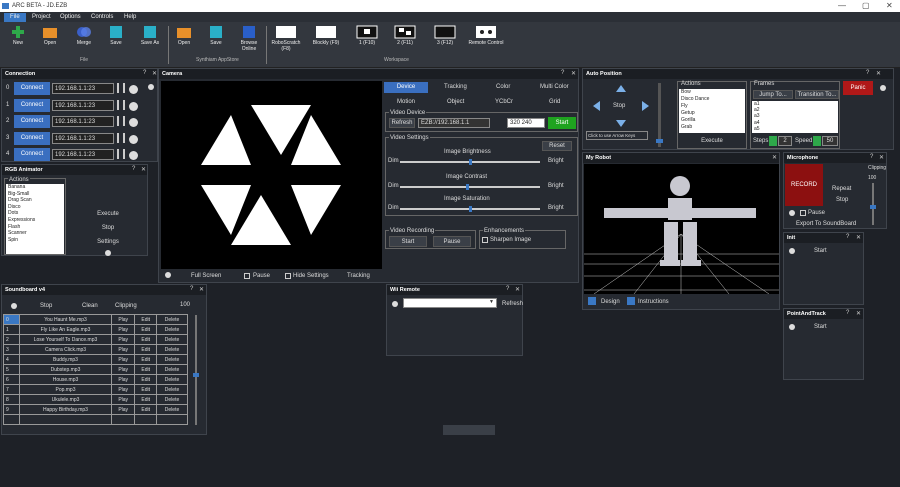 The height and width of the screenshot is (487, 900). I want to click on speed-input: 50, so click(830, 141).